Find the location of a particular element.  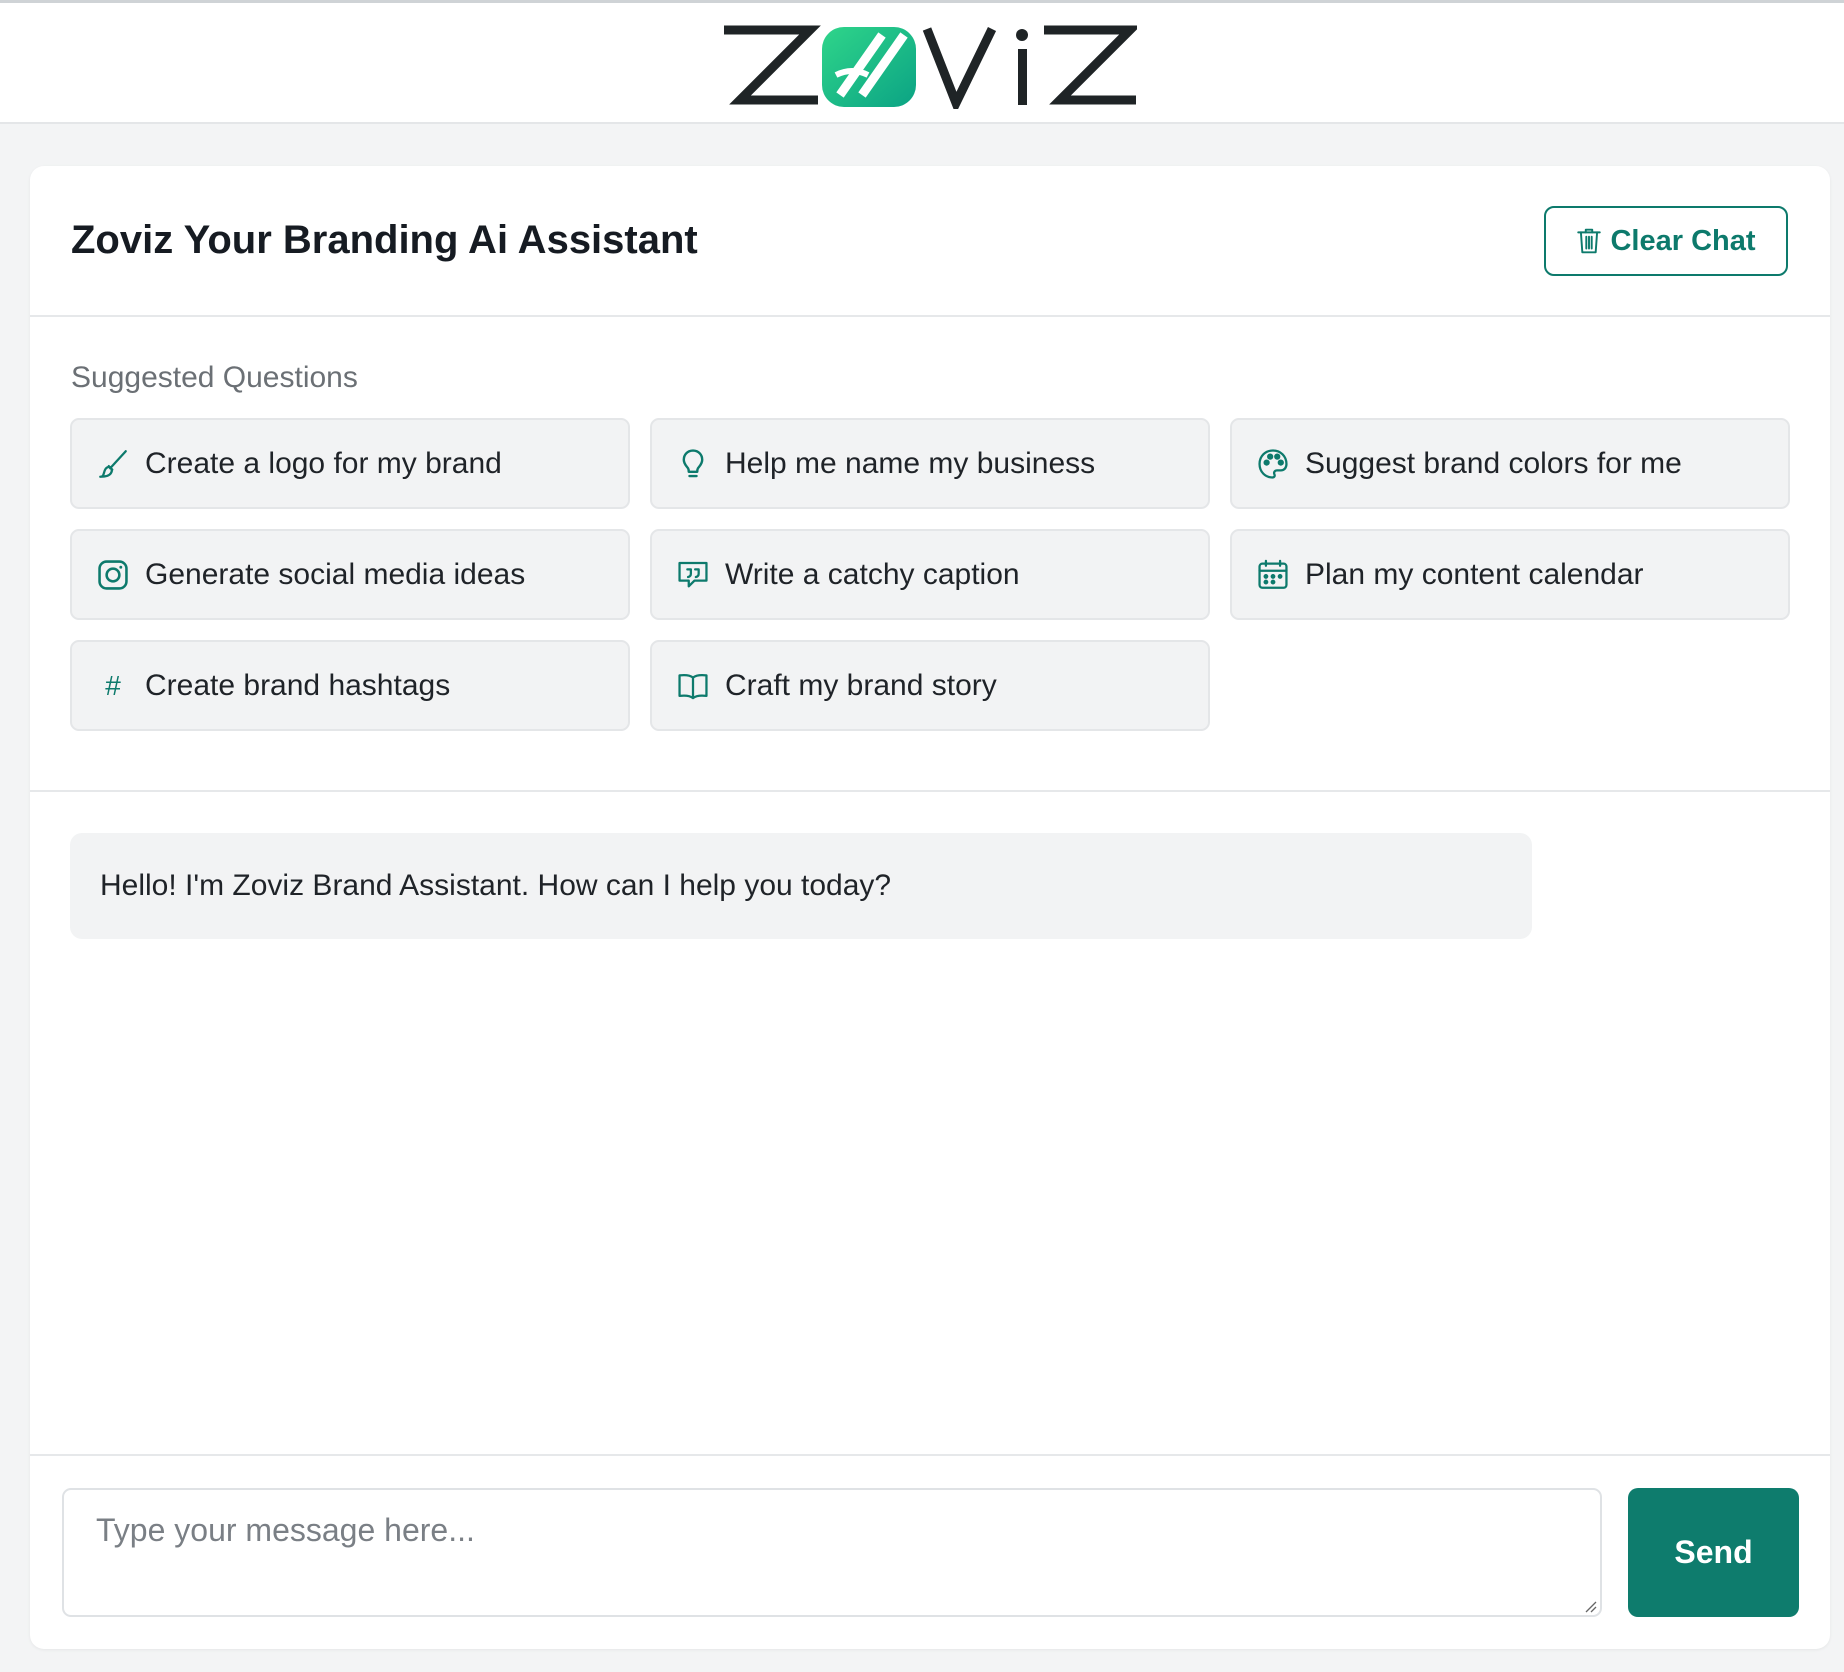

message-composer: Send is located at coordinates (930, 1551).